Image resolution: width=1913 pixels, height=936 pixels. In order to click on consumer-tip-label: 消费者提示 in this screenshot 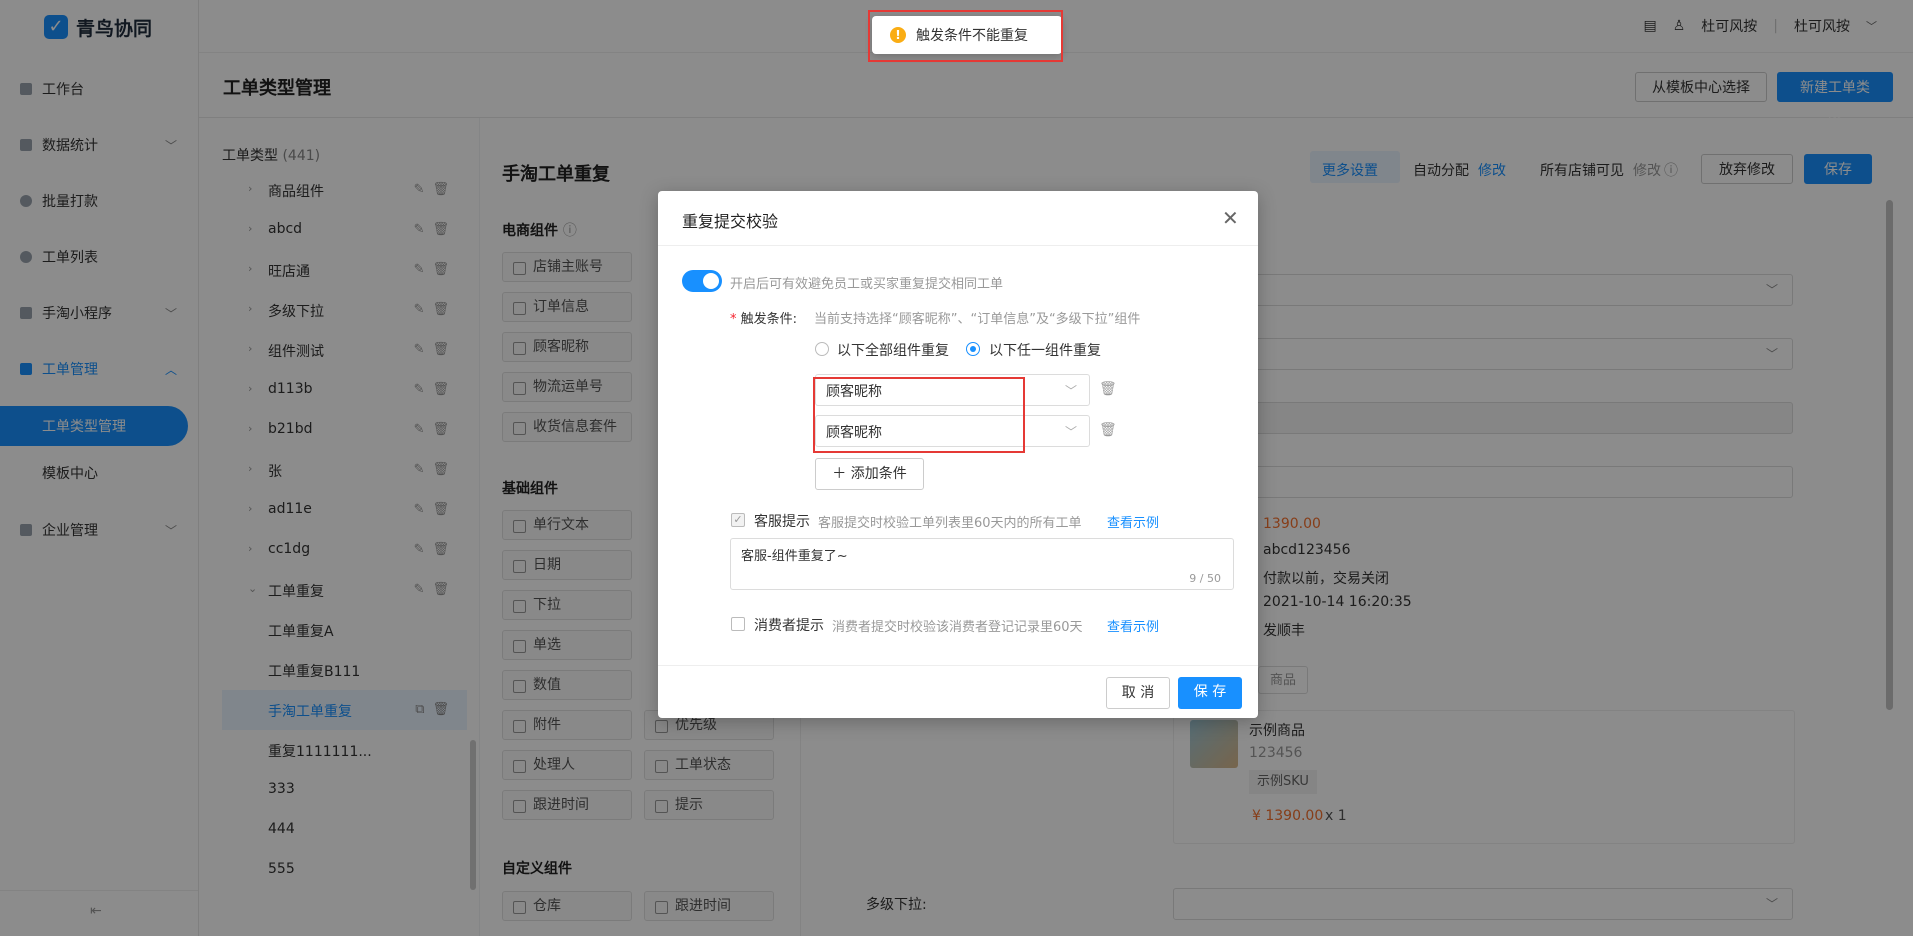, I will do `click(789, 625)`.